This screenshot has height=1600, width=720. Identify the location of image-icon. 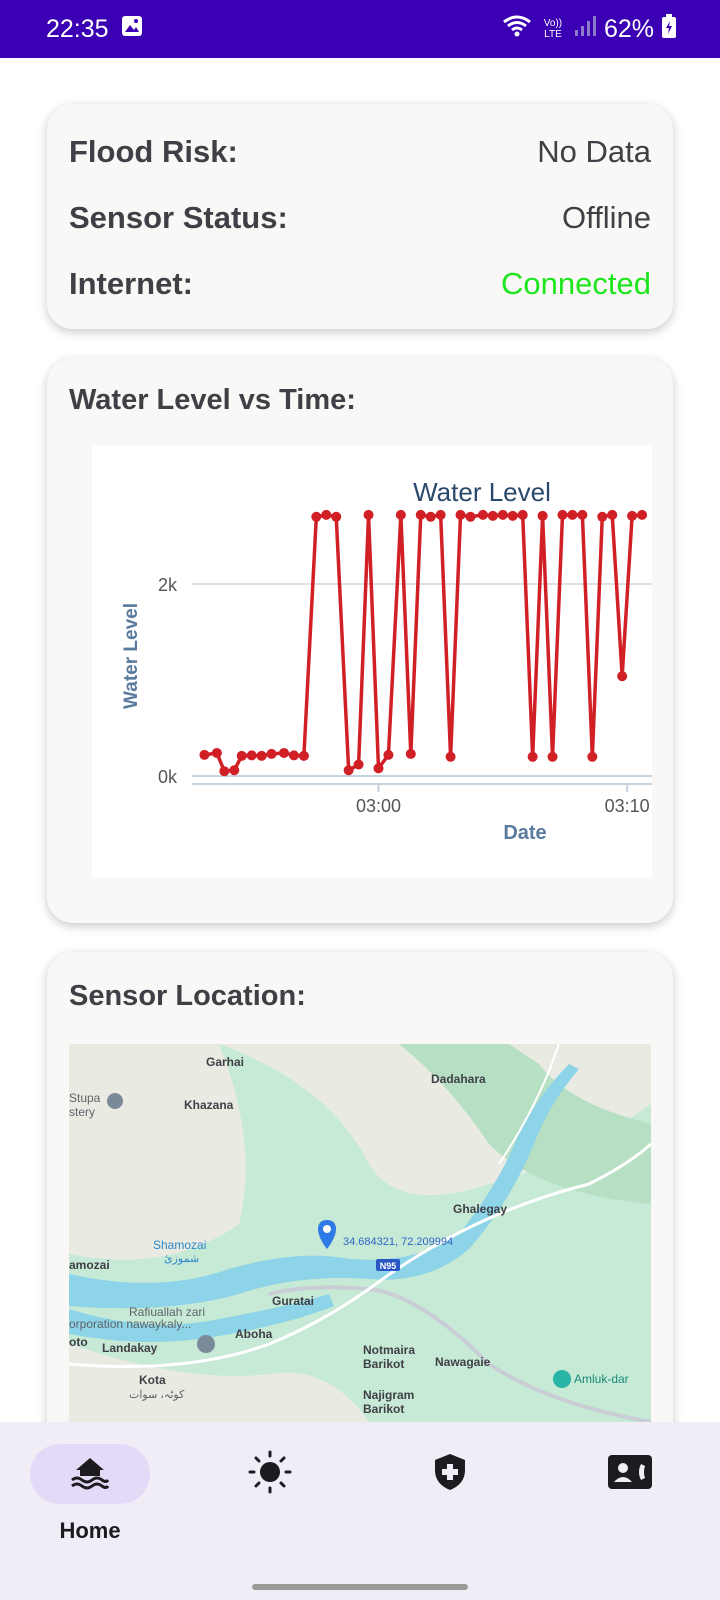
(132, 29).